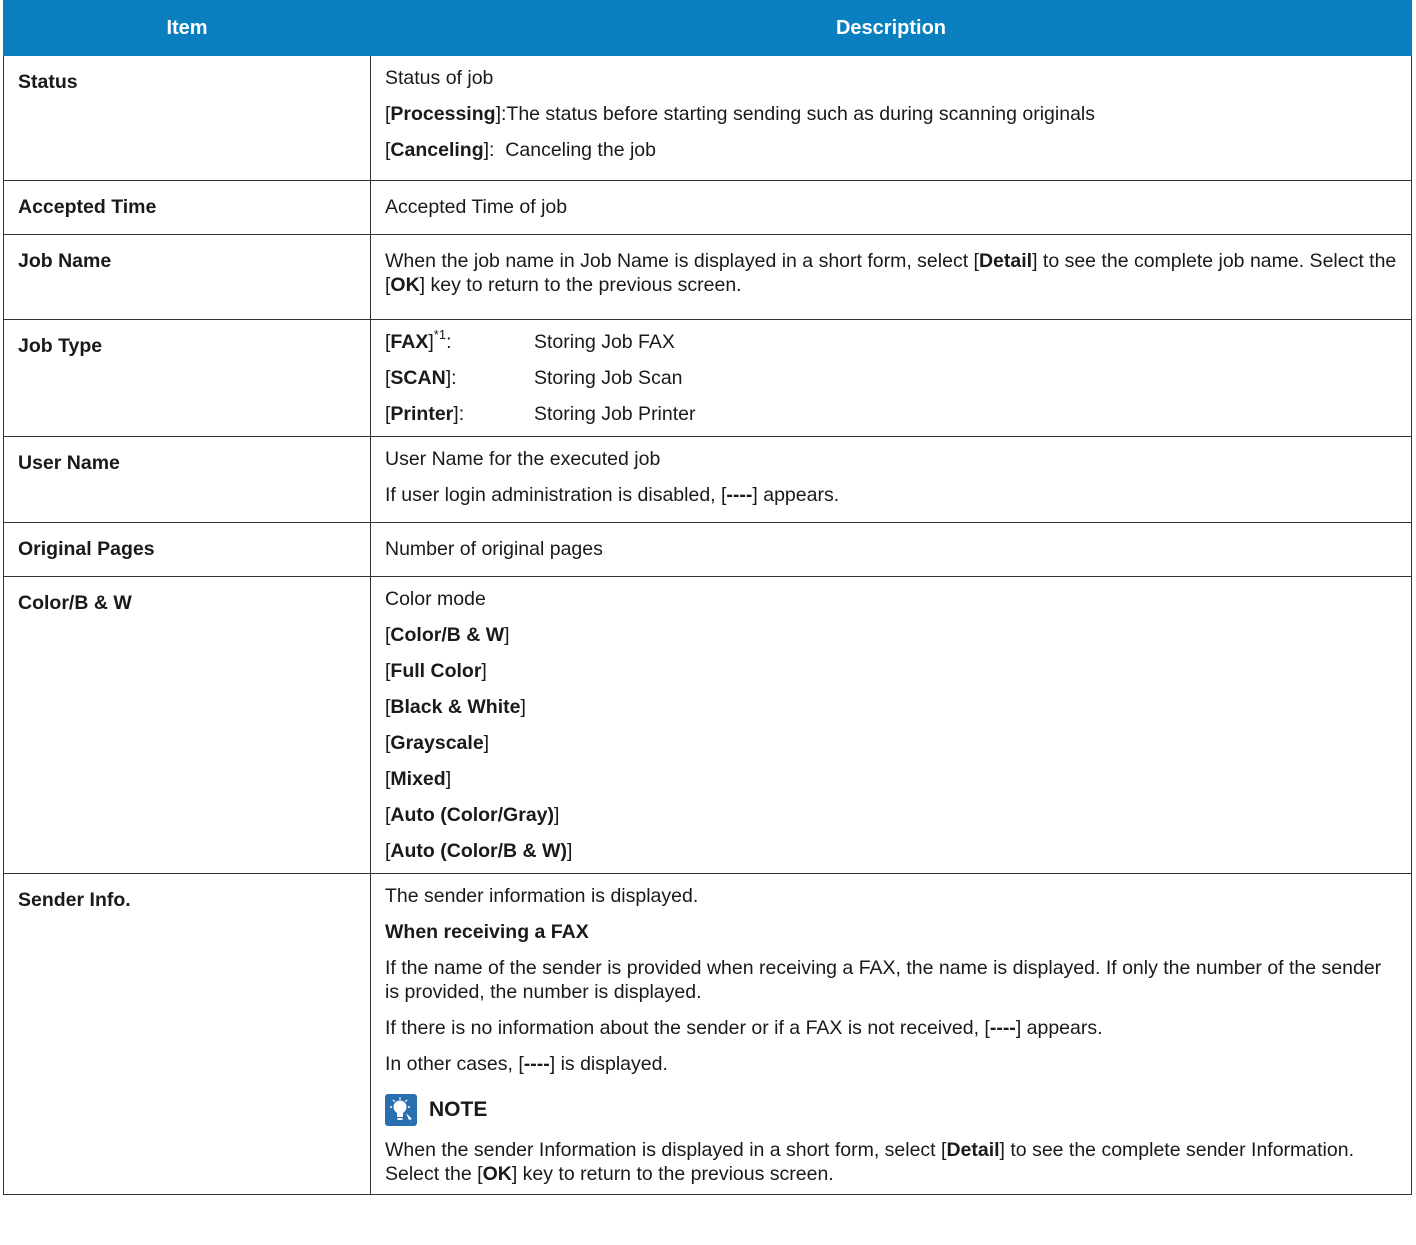  I want to click on note-heading: NOTE, so click(891, 1110).